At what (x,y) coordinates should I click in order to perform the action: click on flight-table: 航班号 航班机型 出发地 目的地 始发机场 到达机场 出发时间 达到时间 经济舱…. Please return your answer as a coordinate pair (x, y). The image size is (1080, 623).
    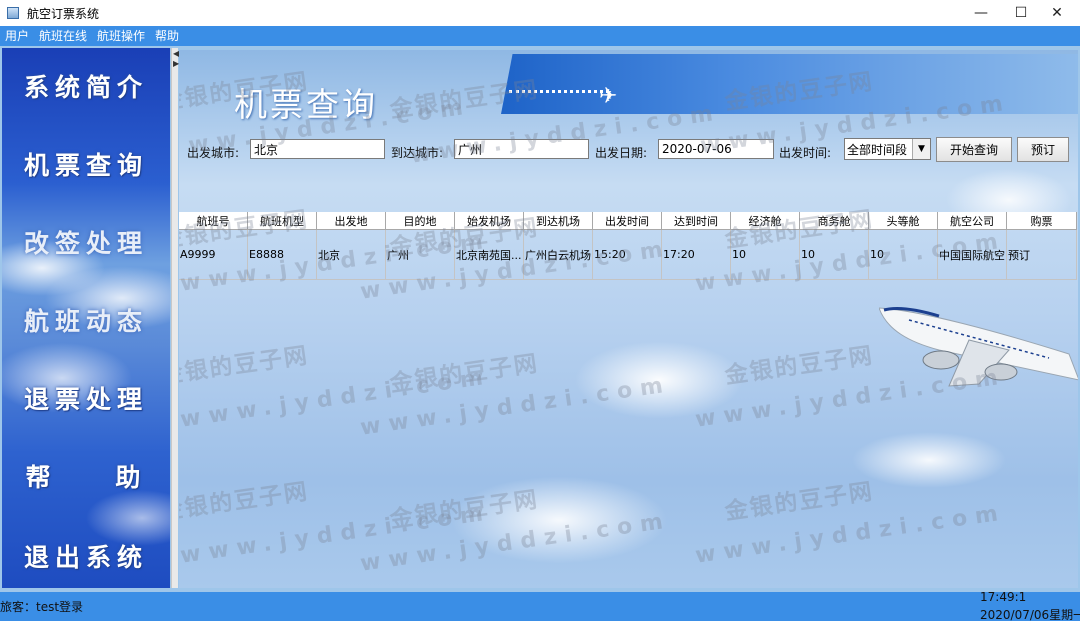
    Looking at the image, I should click on (628, 246).